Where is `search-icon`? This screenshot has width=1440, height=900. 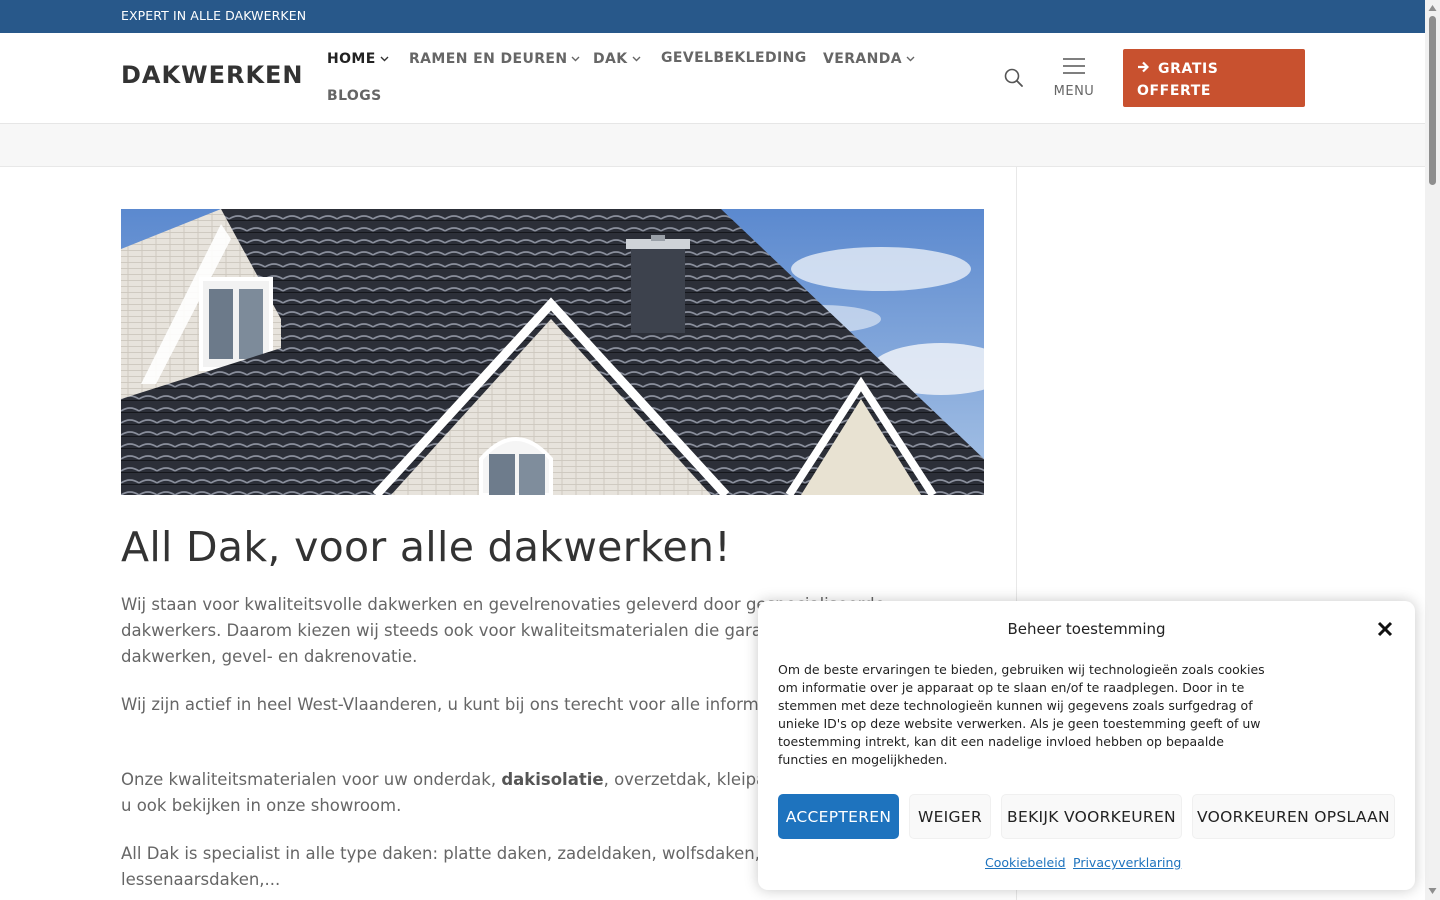 search-icon is located at coordinates (1013, 77).